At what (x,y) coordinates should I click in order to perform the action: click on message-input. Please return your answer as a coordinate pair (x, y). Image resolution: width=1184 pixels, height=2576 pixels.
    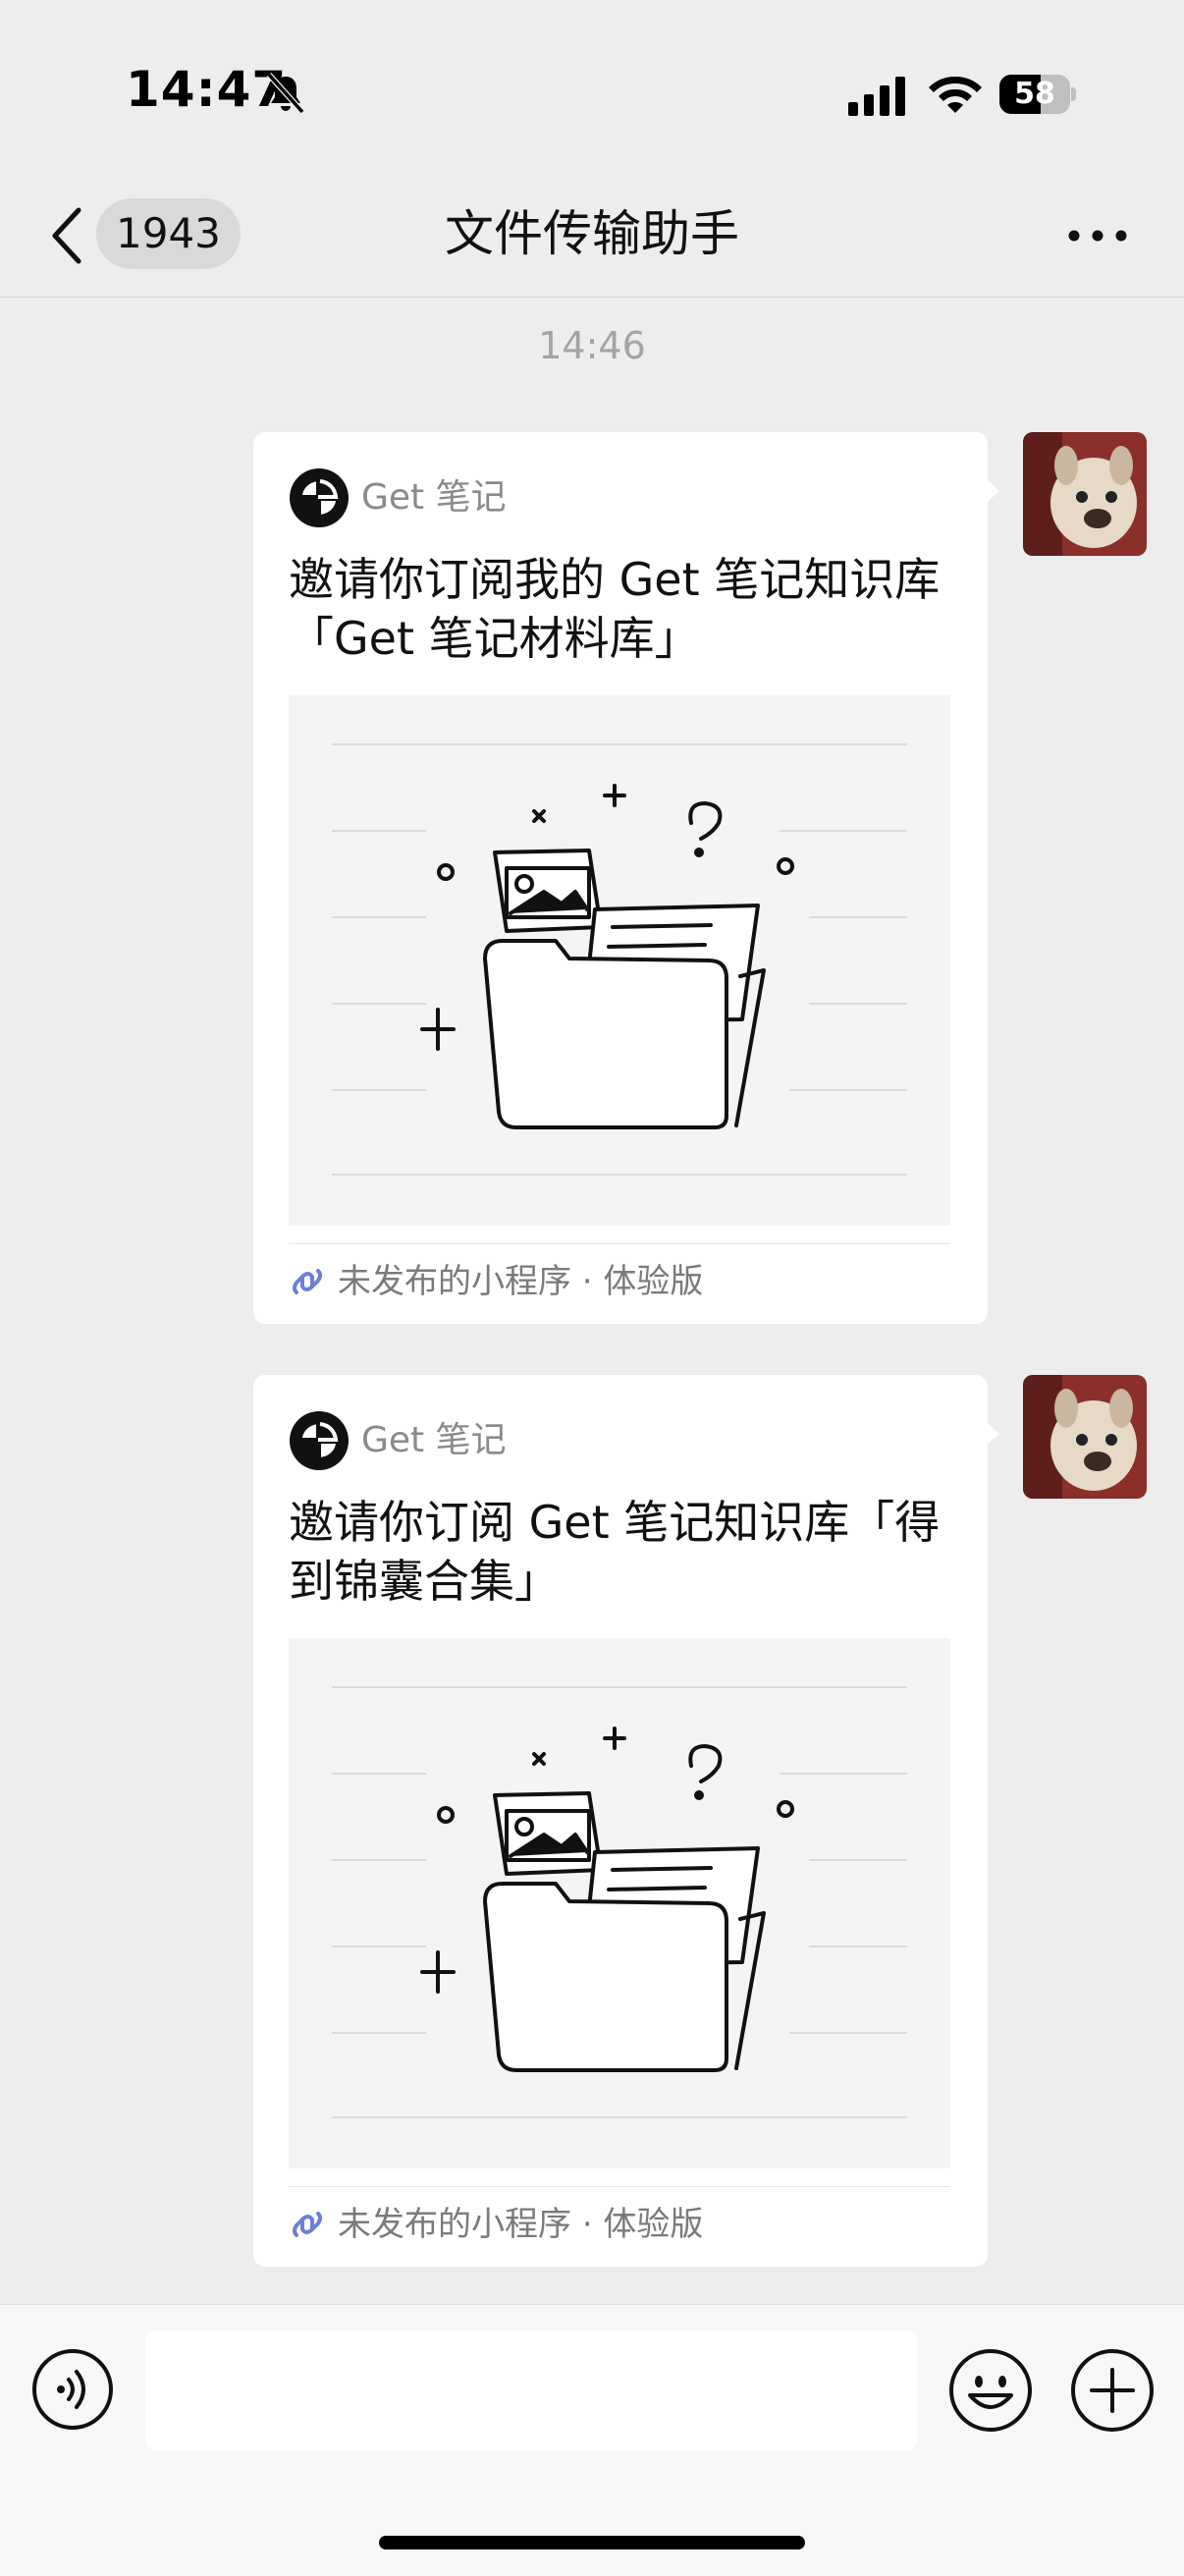
    Looking at the image, I should click on (531, 2390).